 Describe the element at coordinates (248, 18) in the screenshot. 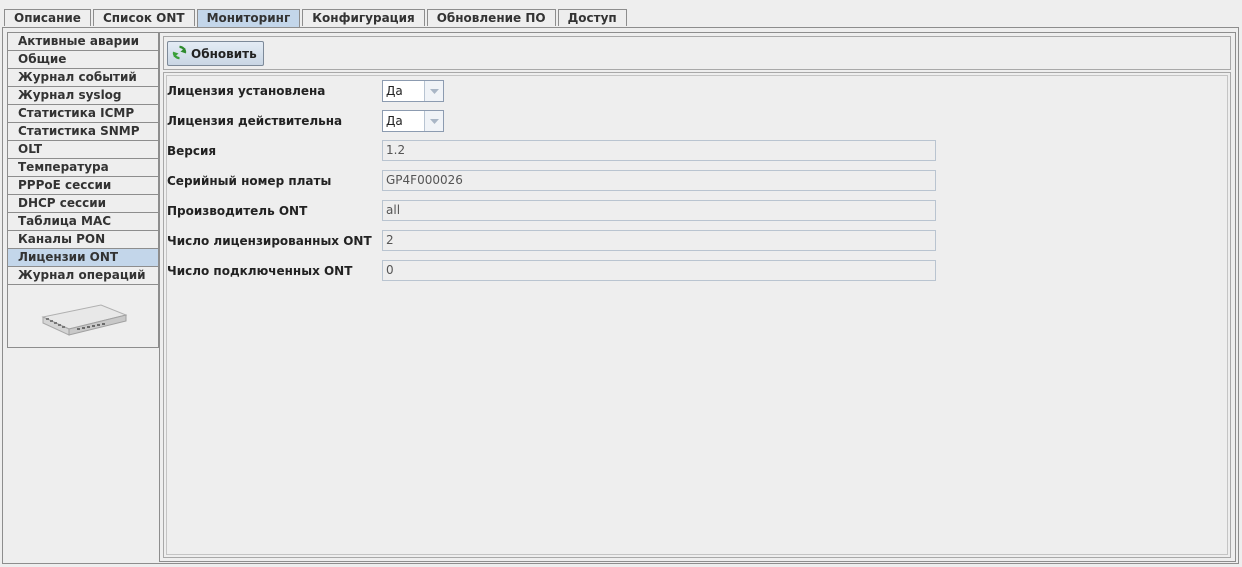

I see `tab-monitoring: Мониторинг` at that location.